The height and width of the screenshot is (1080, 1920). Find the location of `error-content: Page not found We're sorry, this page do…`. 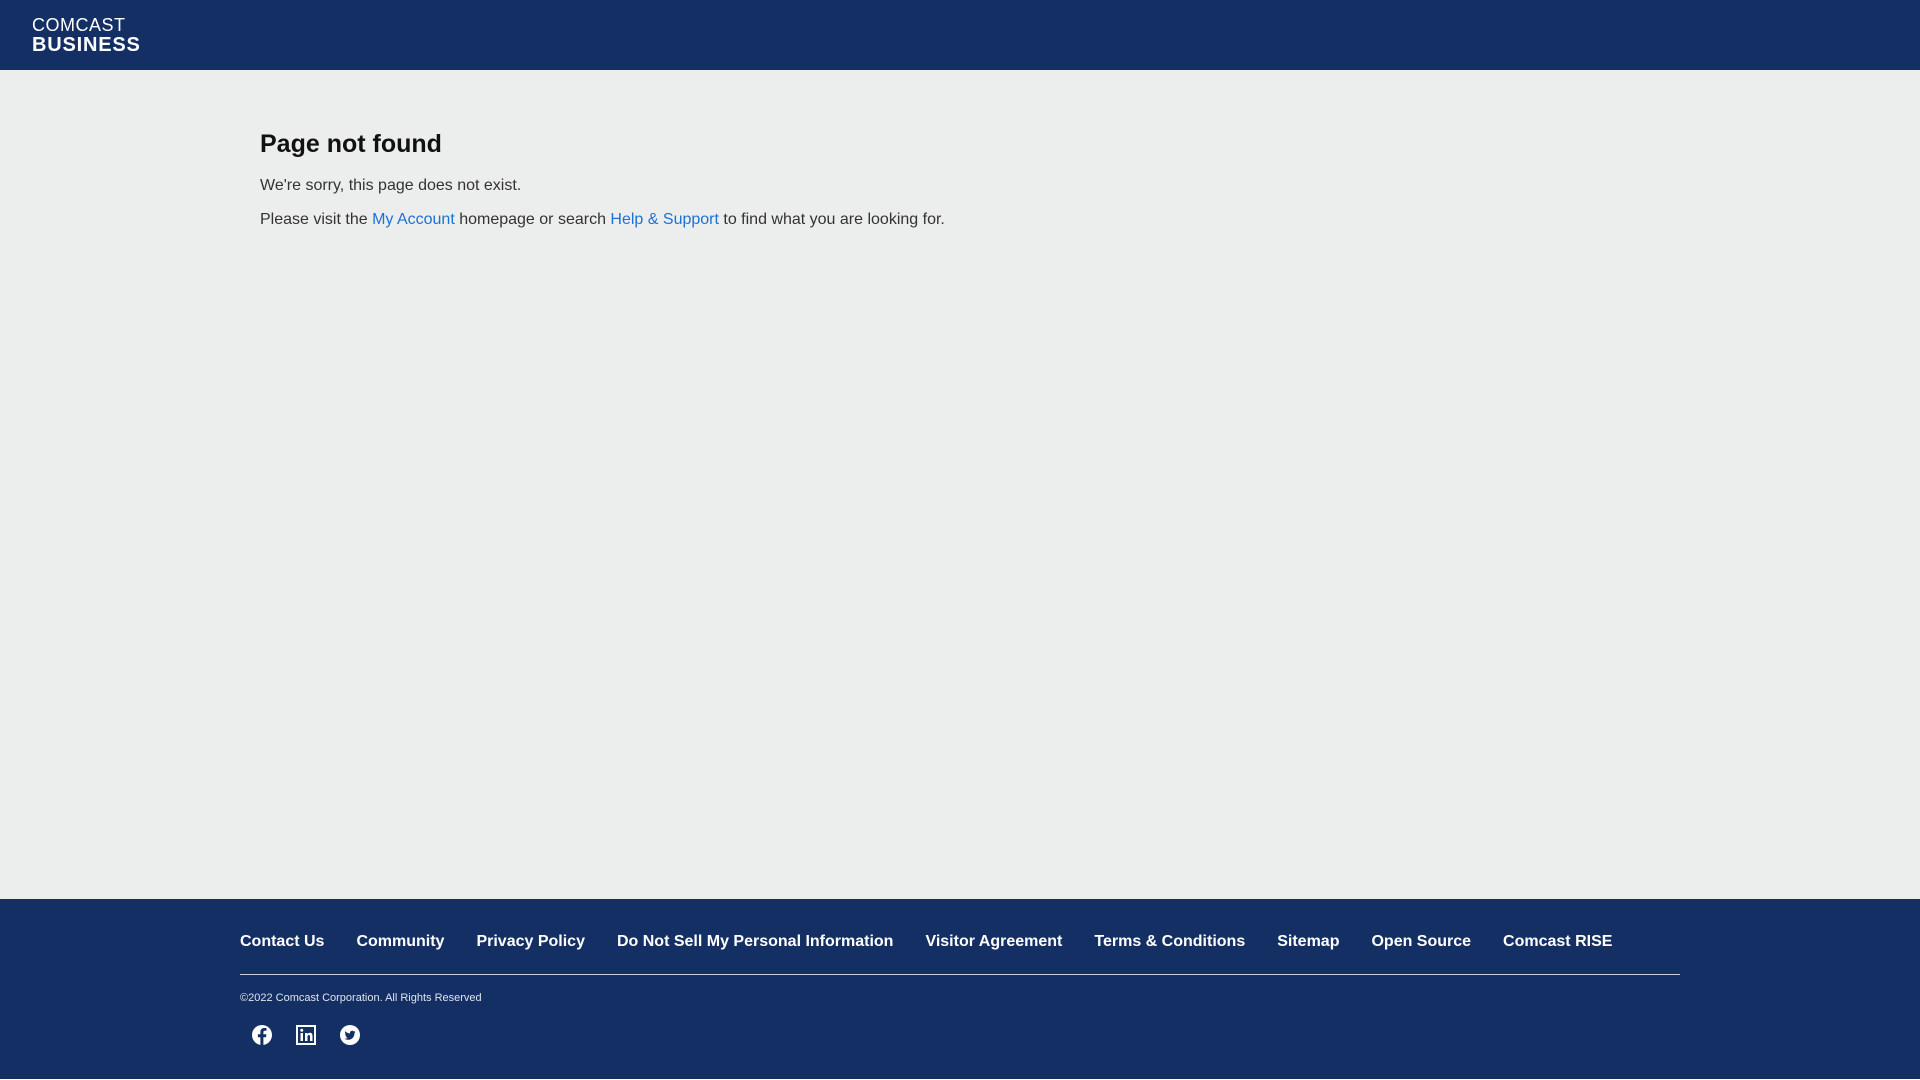

error-content: Page not found We're sorry, this page do… is located at coordinates (602, 179).